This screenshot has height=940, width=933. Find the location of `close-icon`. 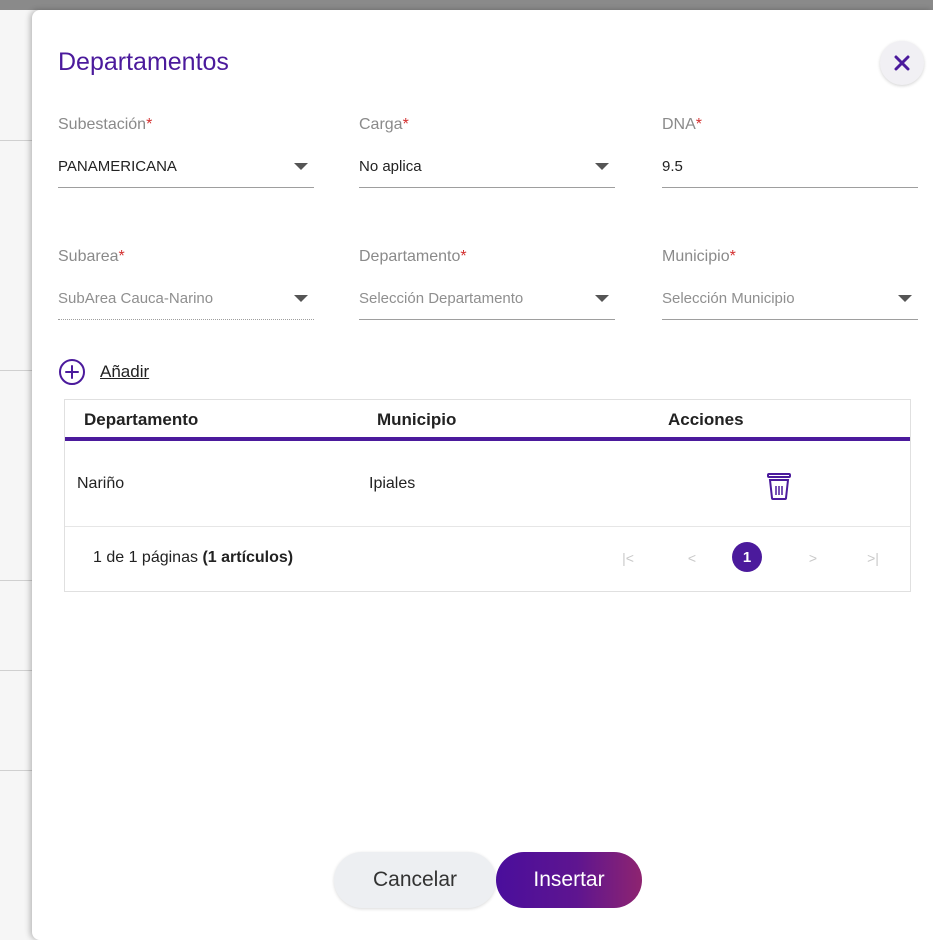

close-icon is located at coordinates (902, 63).